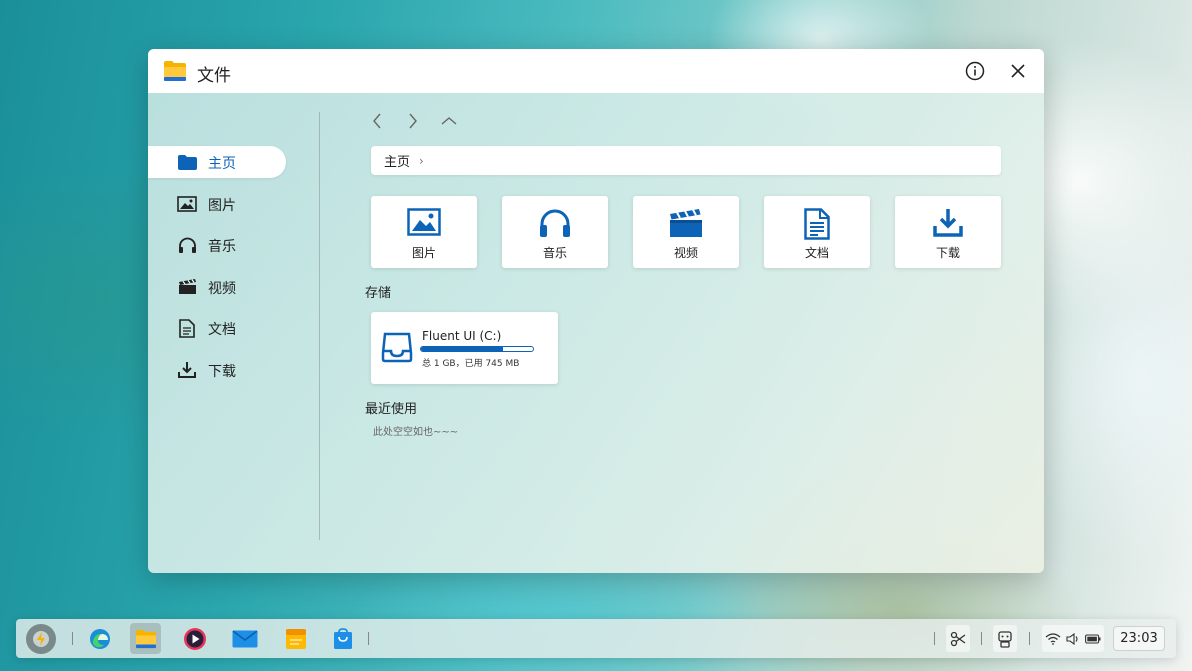 The height and width of the screenshot is (671, 1192). I want to click on sidebar: 主页 图片 音乐 视频 文档 下载, so click(223, 270).